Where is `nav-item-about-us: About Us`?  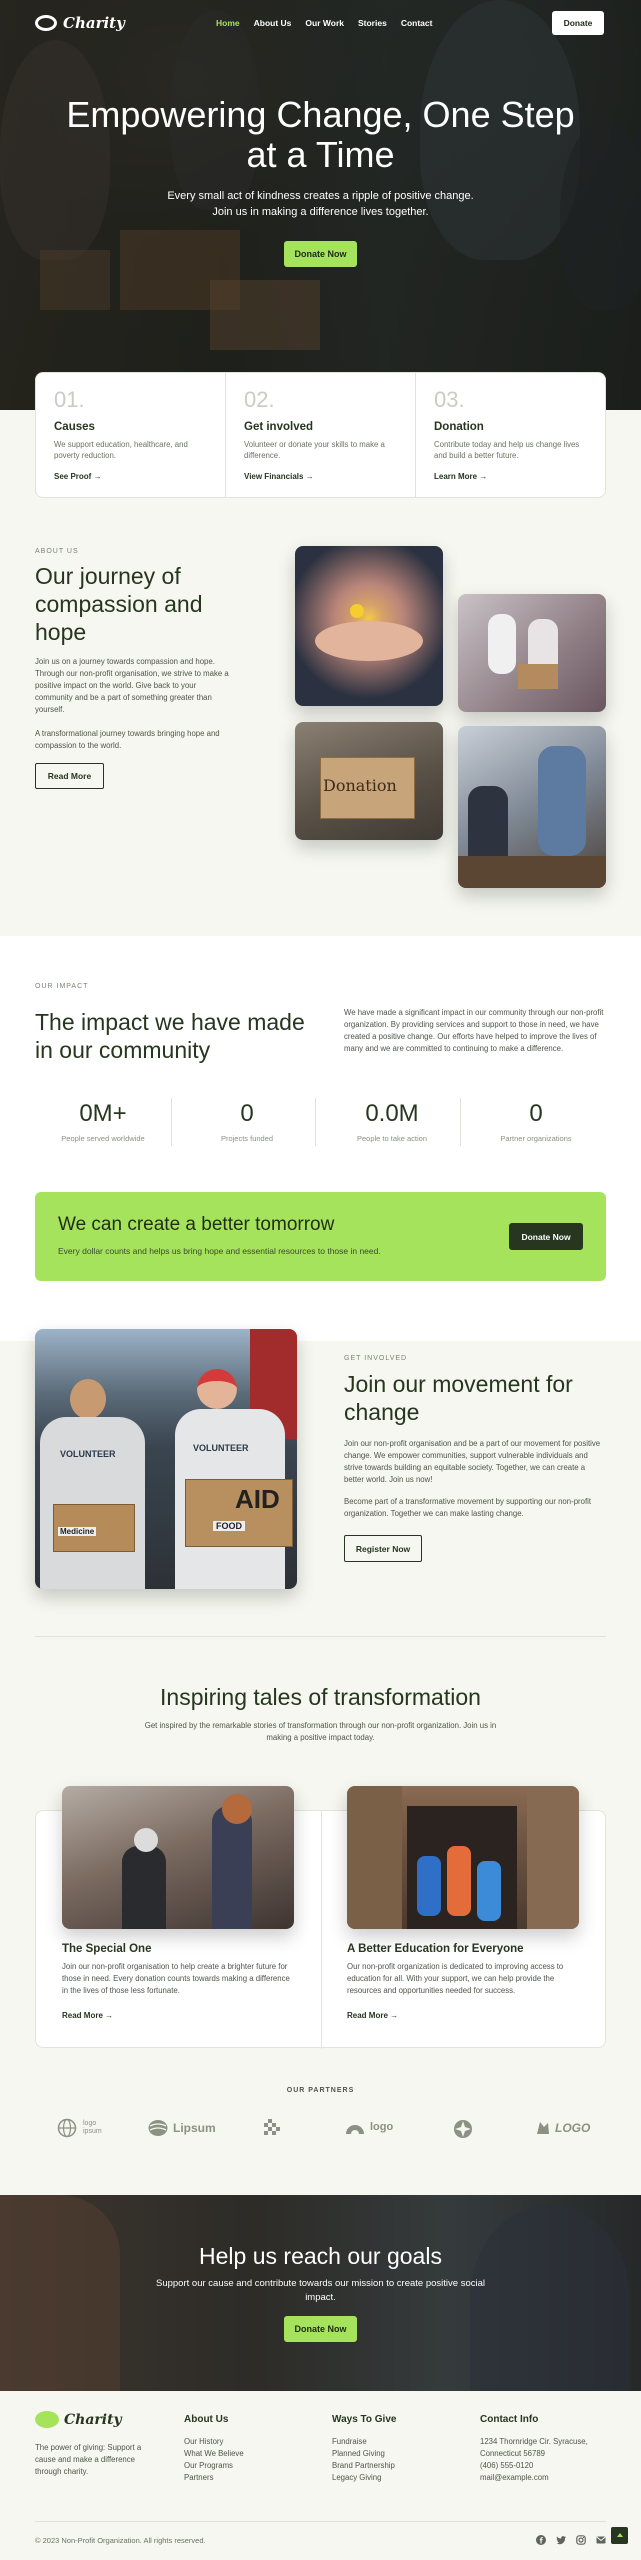
nav-item-about-us: About Us is located at coordinates (273, 23).